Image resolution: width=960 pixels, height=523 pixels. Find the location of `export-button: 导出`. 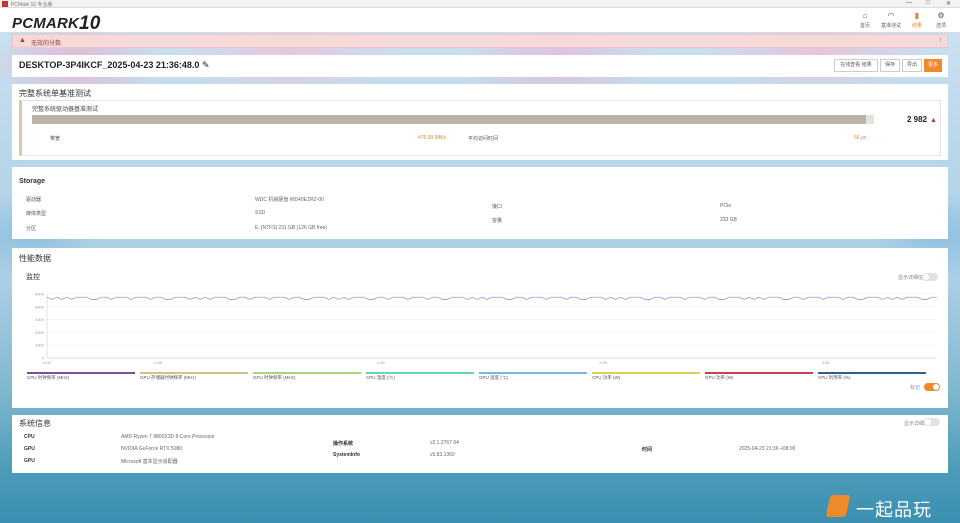

export-button: 导出 is located at coordinates (912, 65).